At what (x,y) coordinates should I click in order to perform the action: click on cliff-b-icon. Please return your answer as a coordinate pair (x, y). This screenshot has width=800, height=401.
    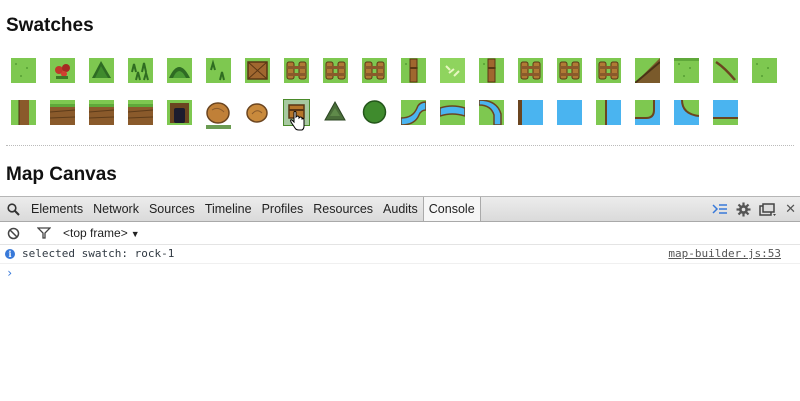
    Looking at the image, I should click on (62, 112).